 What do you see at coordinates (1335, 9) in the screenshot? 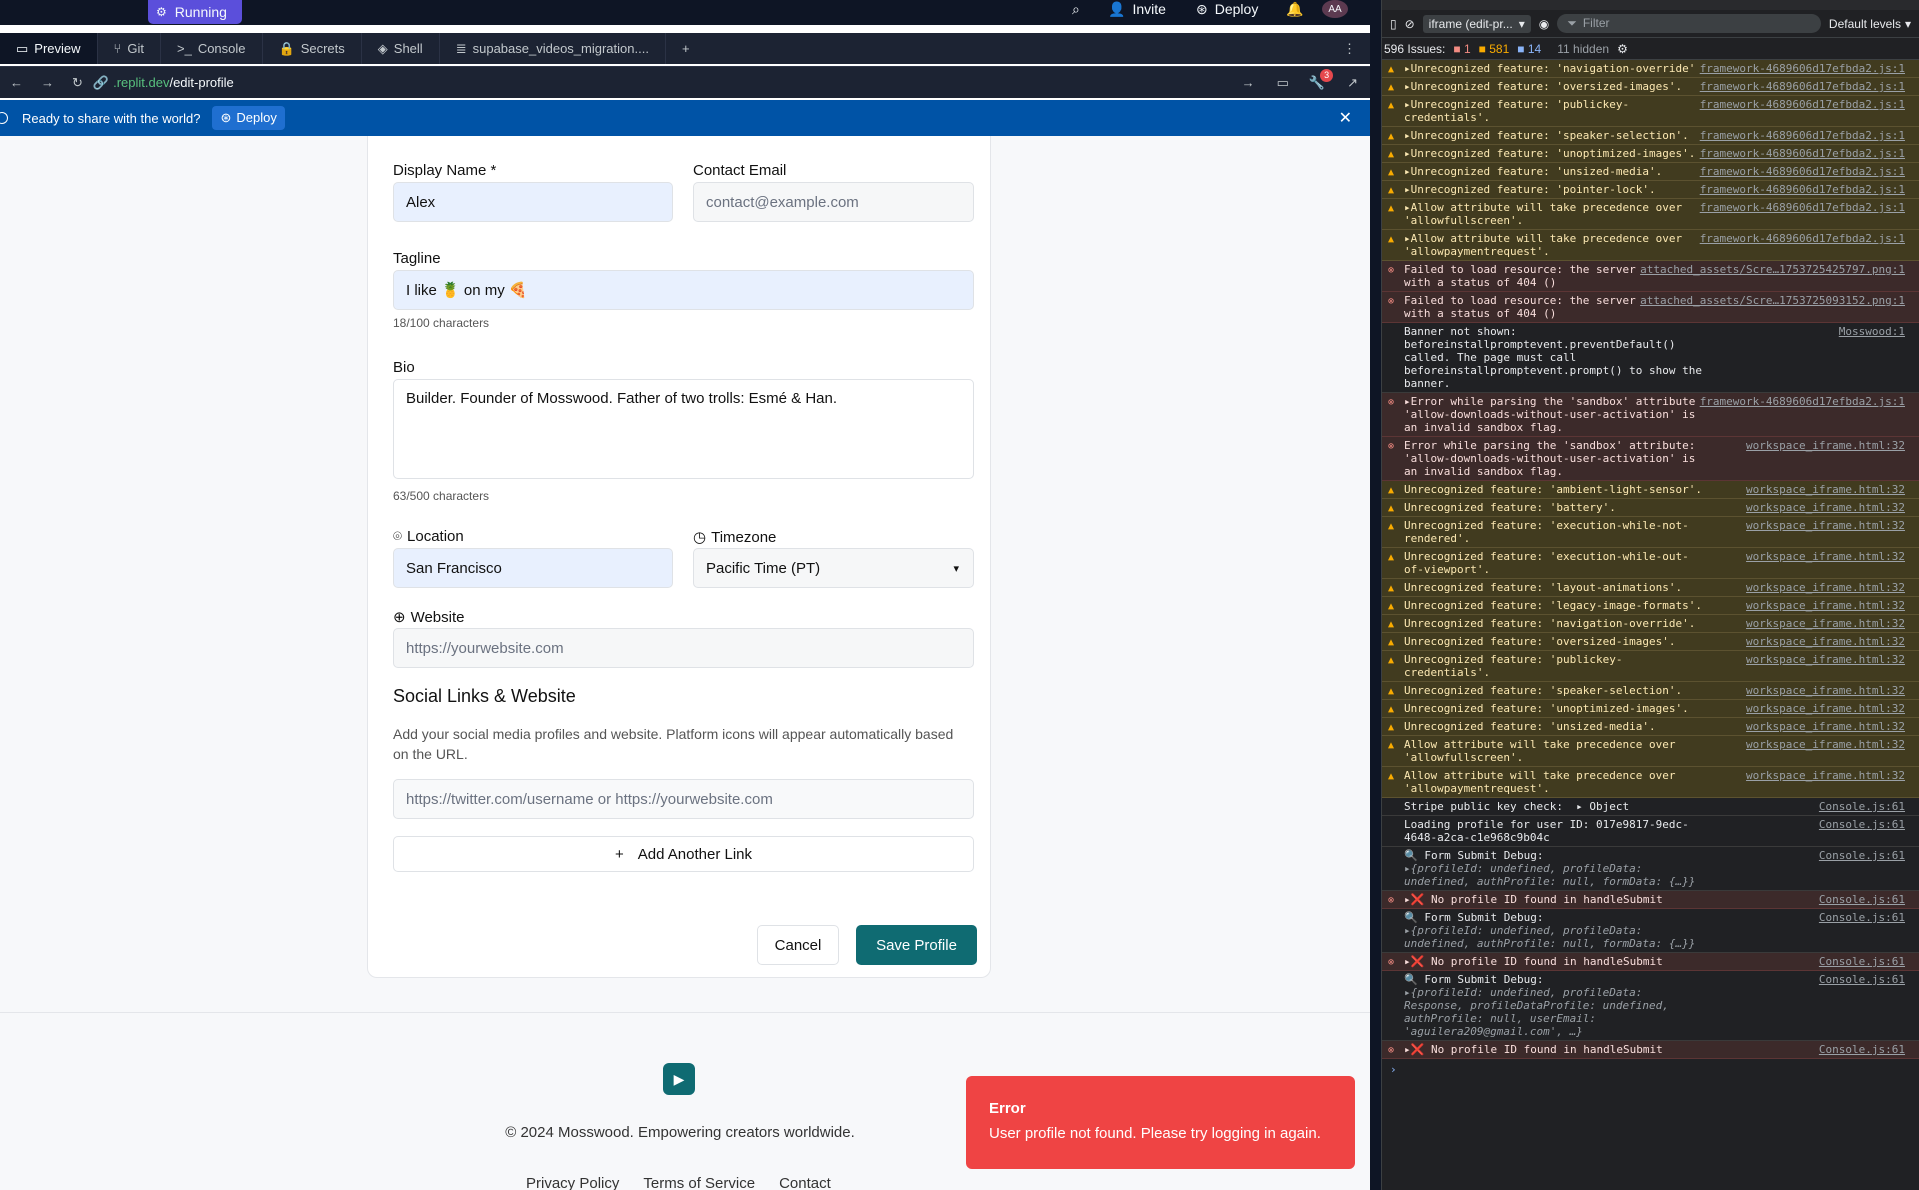
I see `avatar: AA` at bounding box center [1335, 9].